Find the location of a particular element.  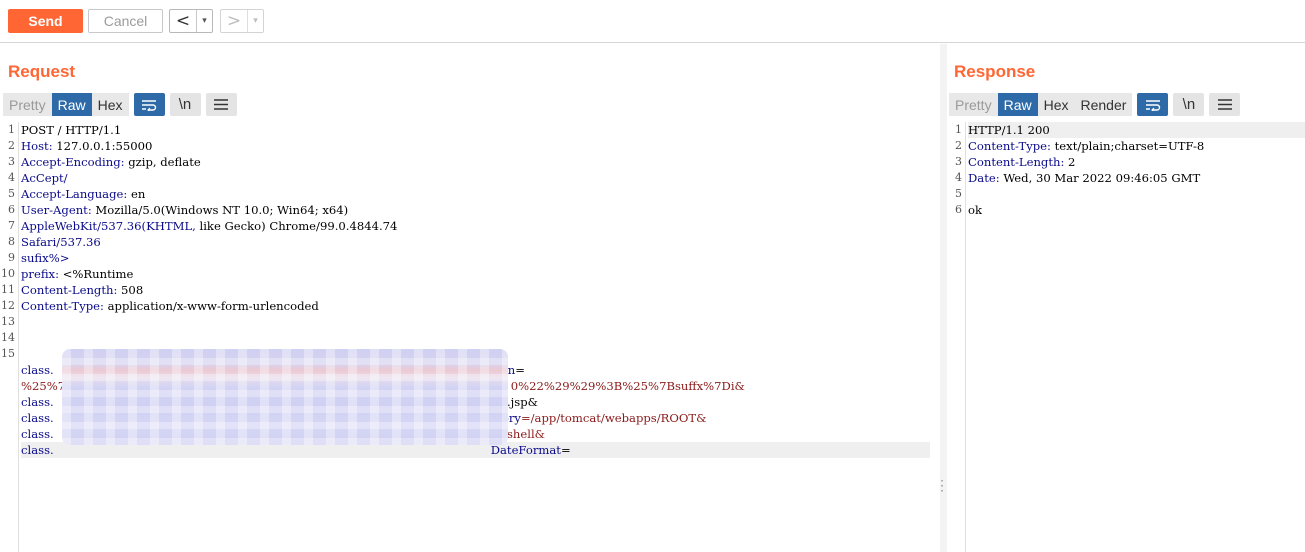

line-number: 11 is located at coordinates (8, 289).